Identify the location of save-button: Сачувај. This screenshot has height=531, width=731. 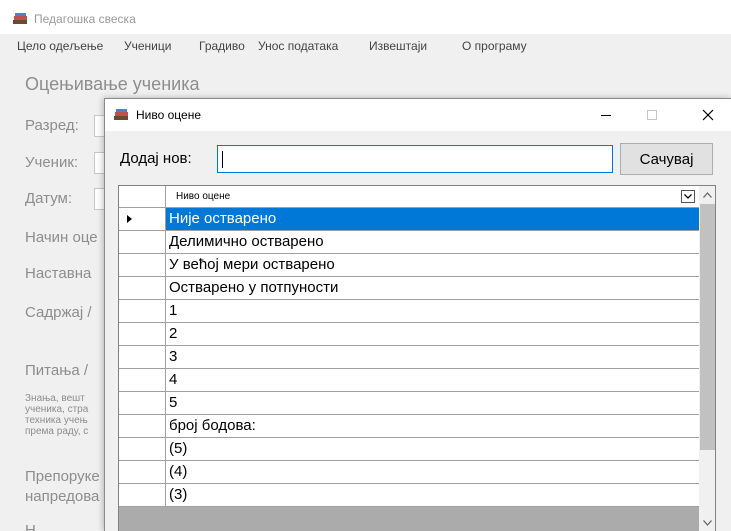
(666, 159).